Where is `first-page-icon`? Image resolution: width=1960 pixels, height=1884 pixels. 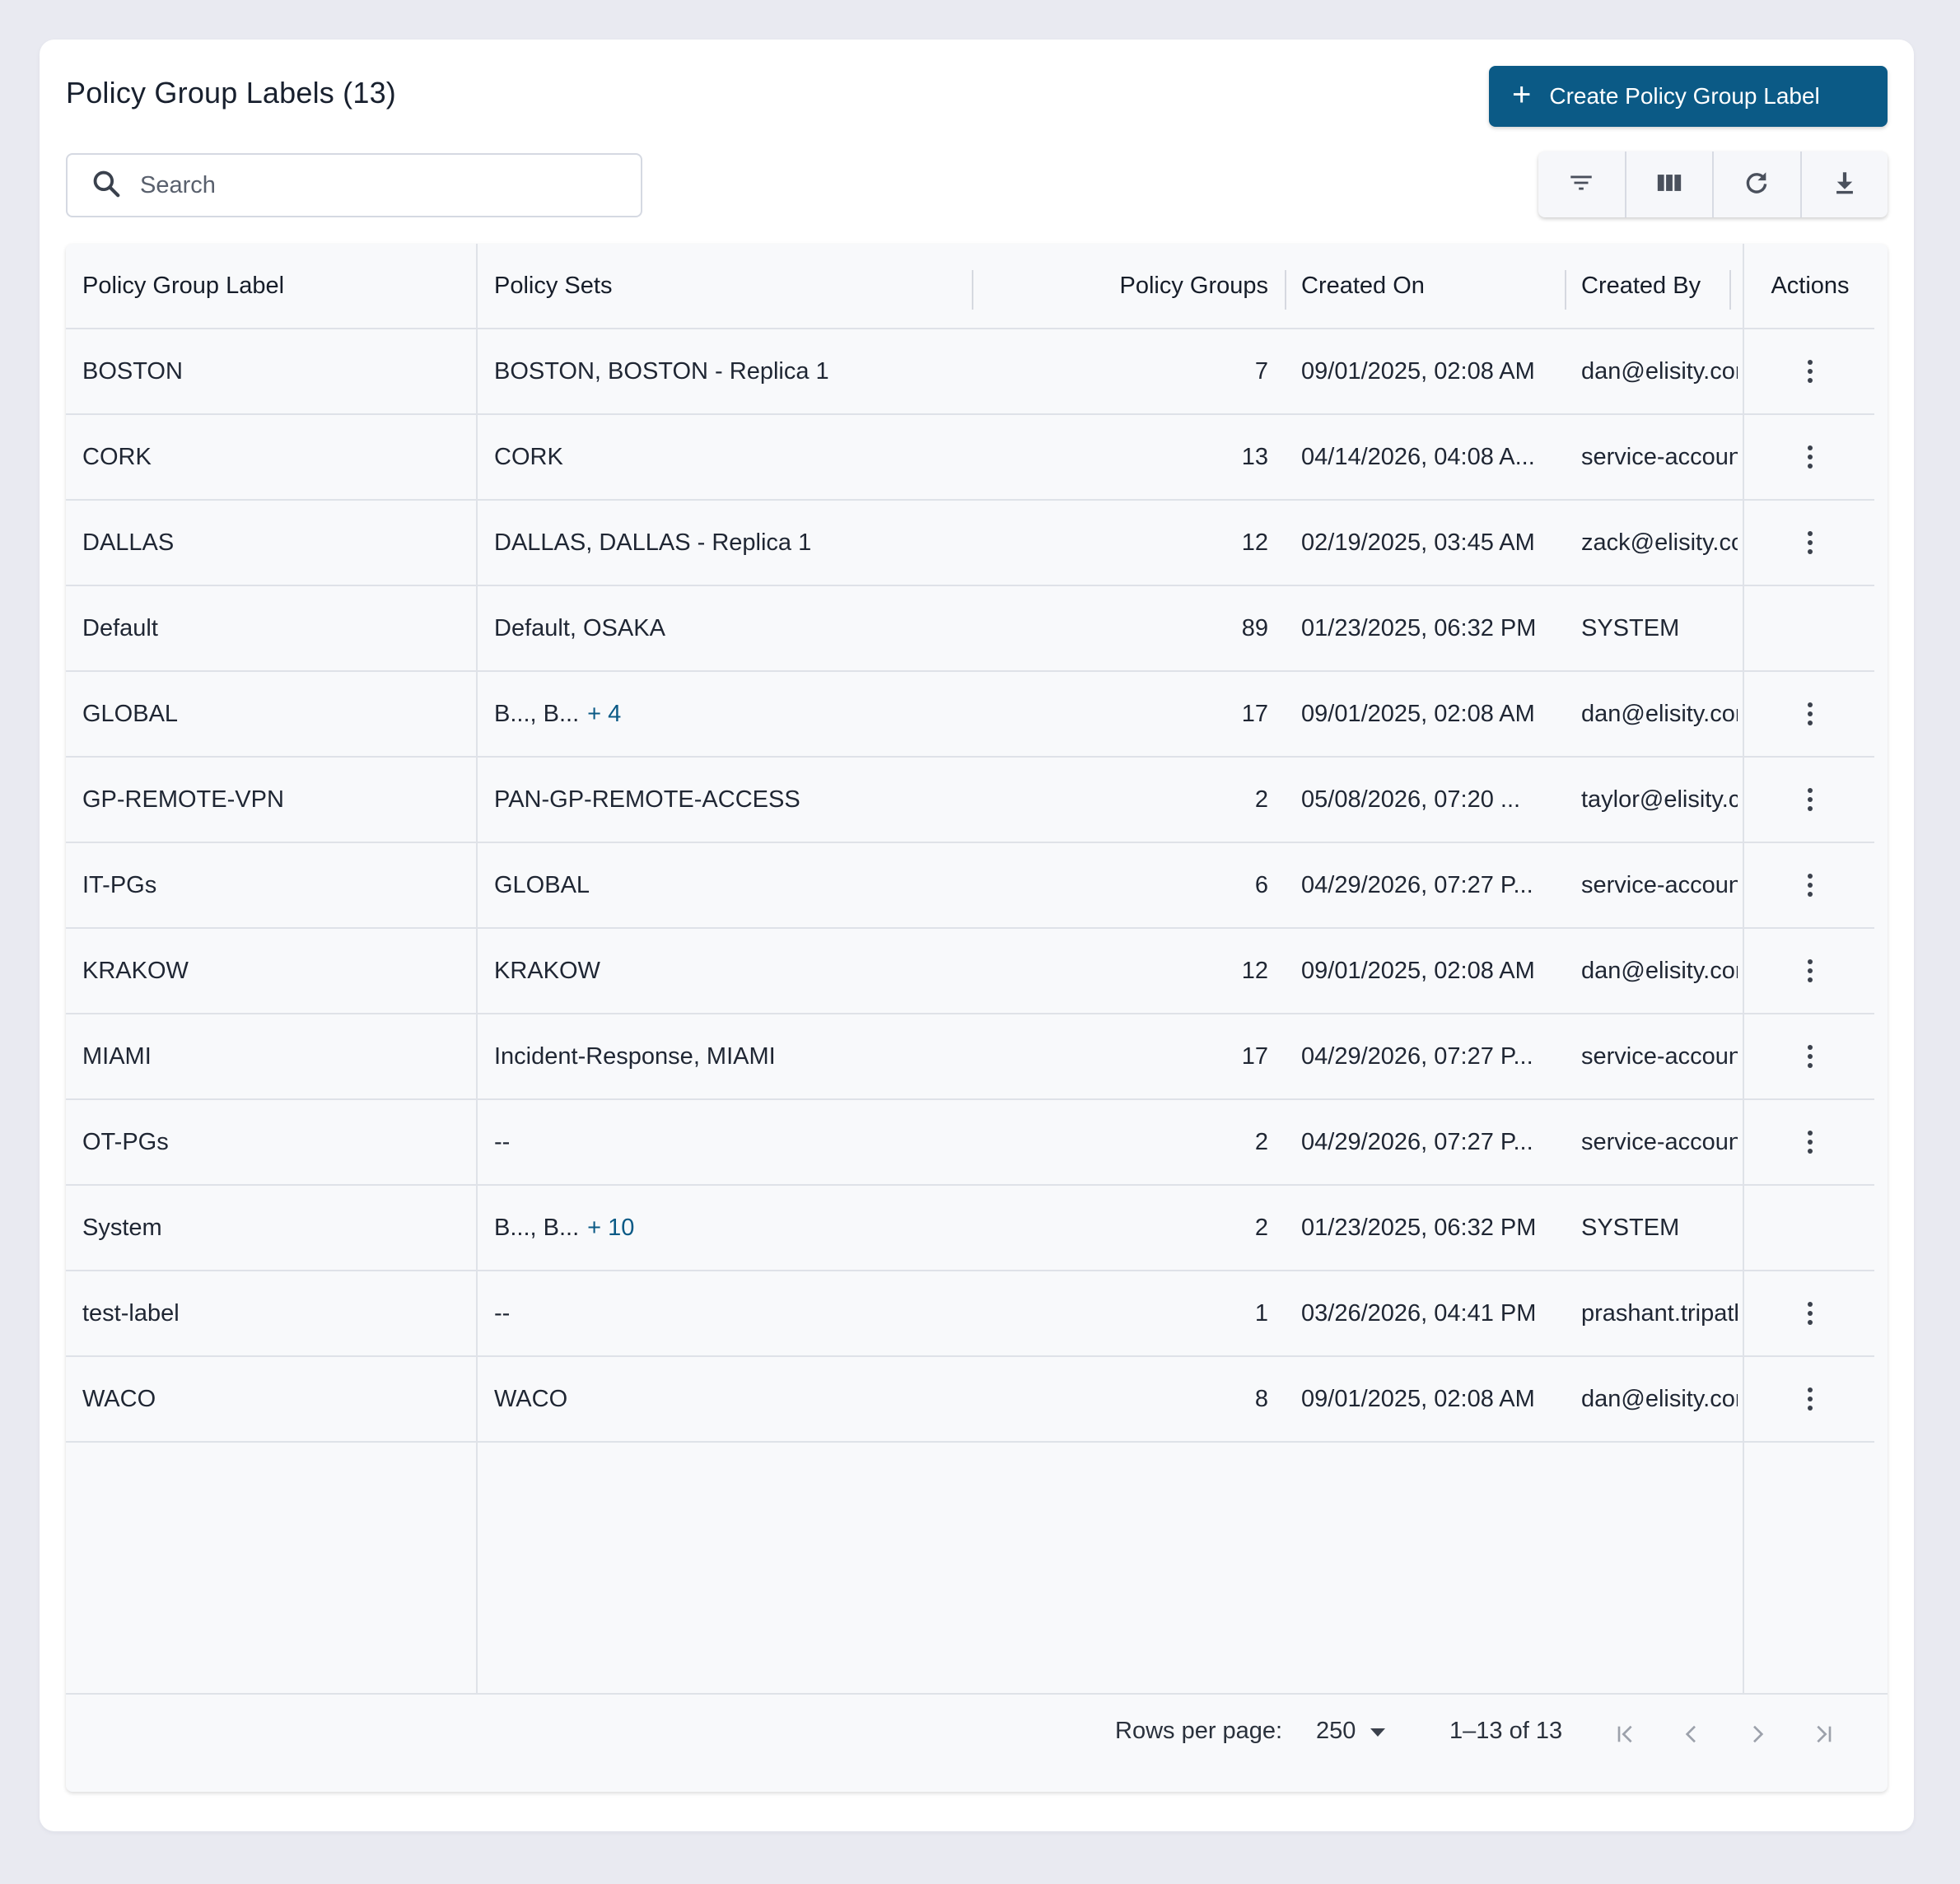 first-page-icon is located at coordinates (1625, 1736).